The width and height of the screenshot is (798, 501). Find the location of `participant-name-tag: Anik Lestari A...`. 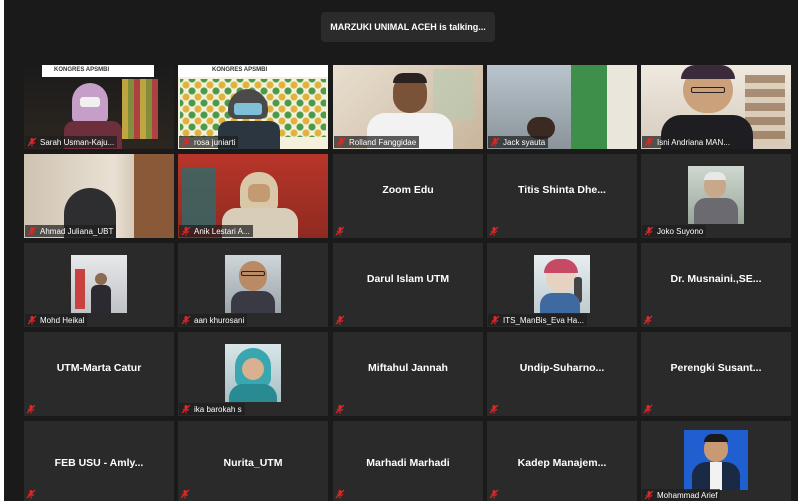

participant-name-tag: Anik Lestari A... is located at coordinates (216, 231).